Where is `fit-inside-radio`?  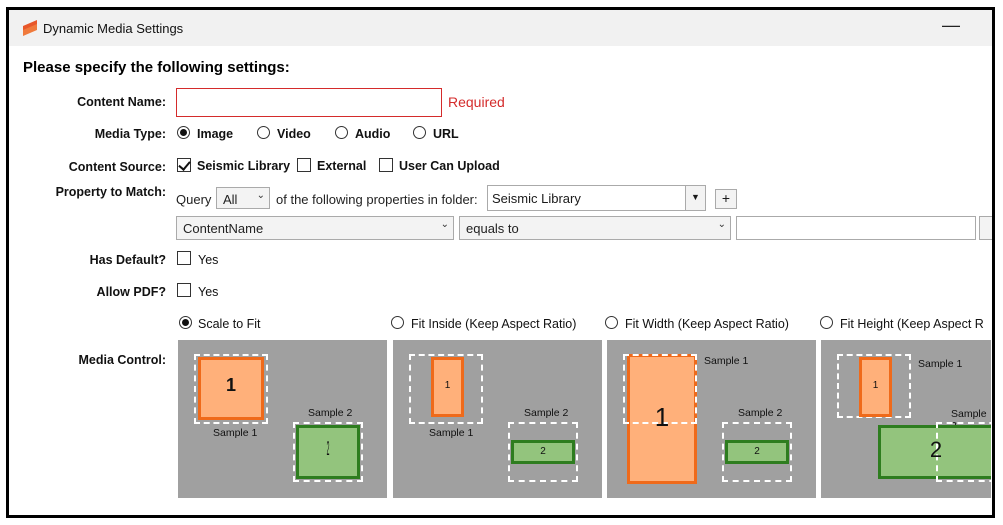
fit-inside-radio is located at coordinates (397, 322).